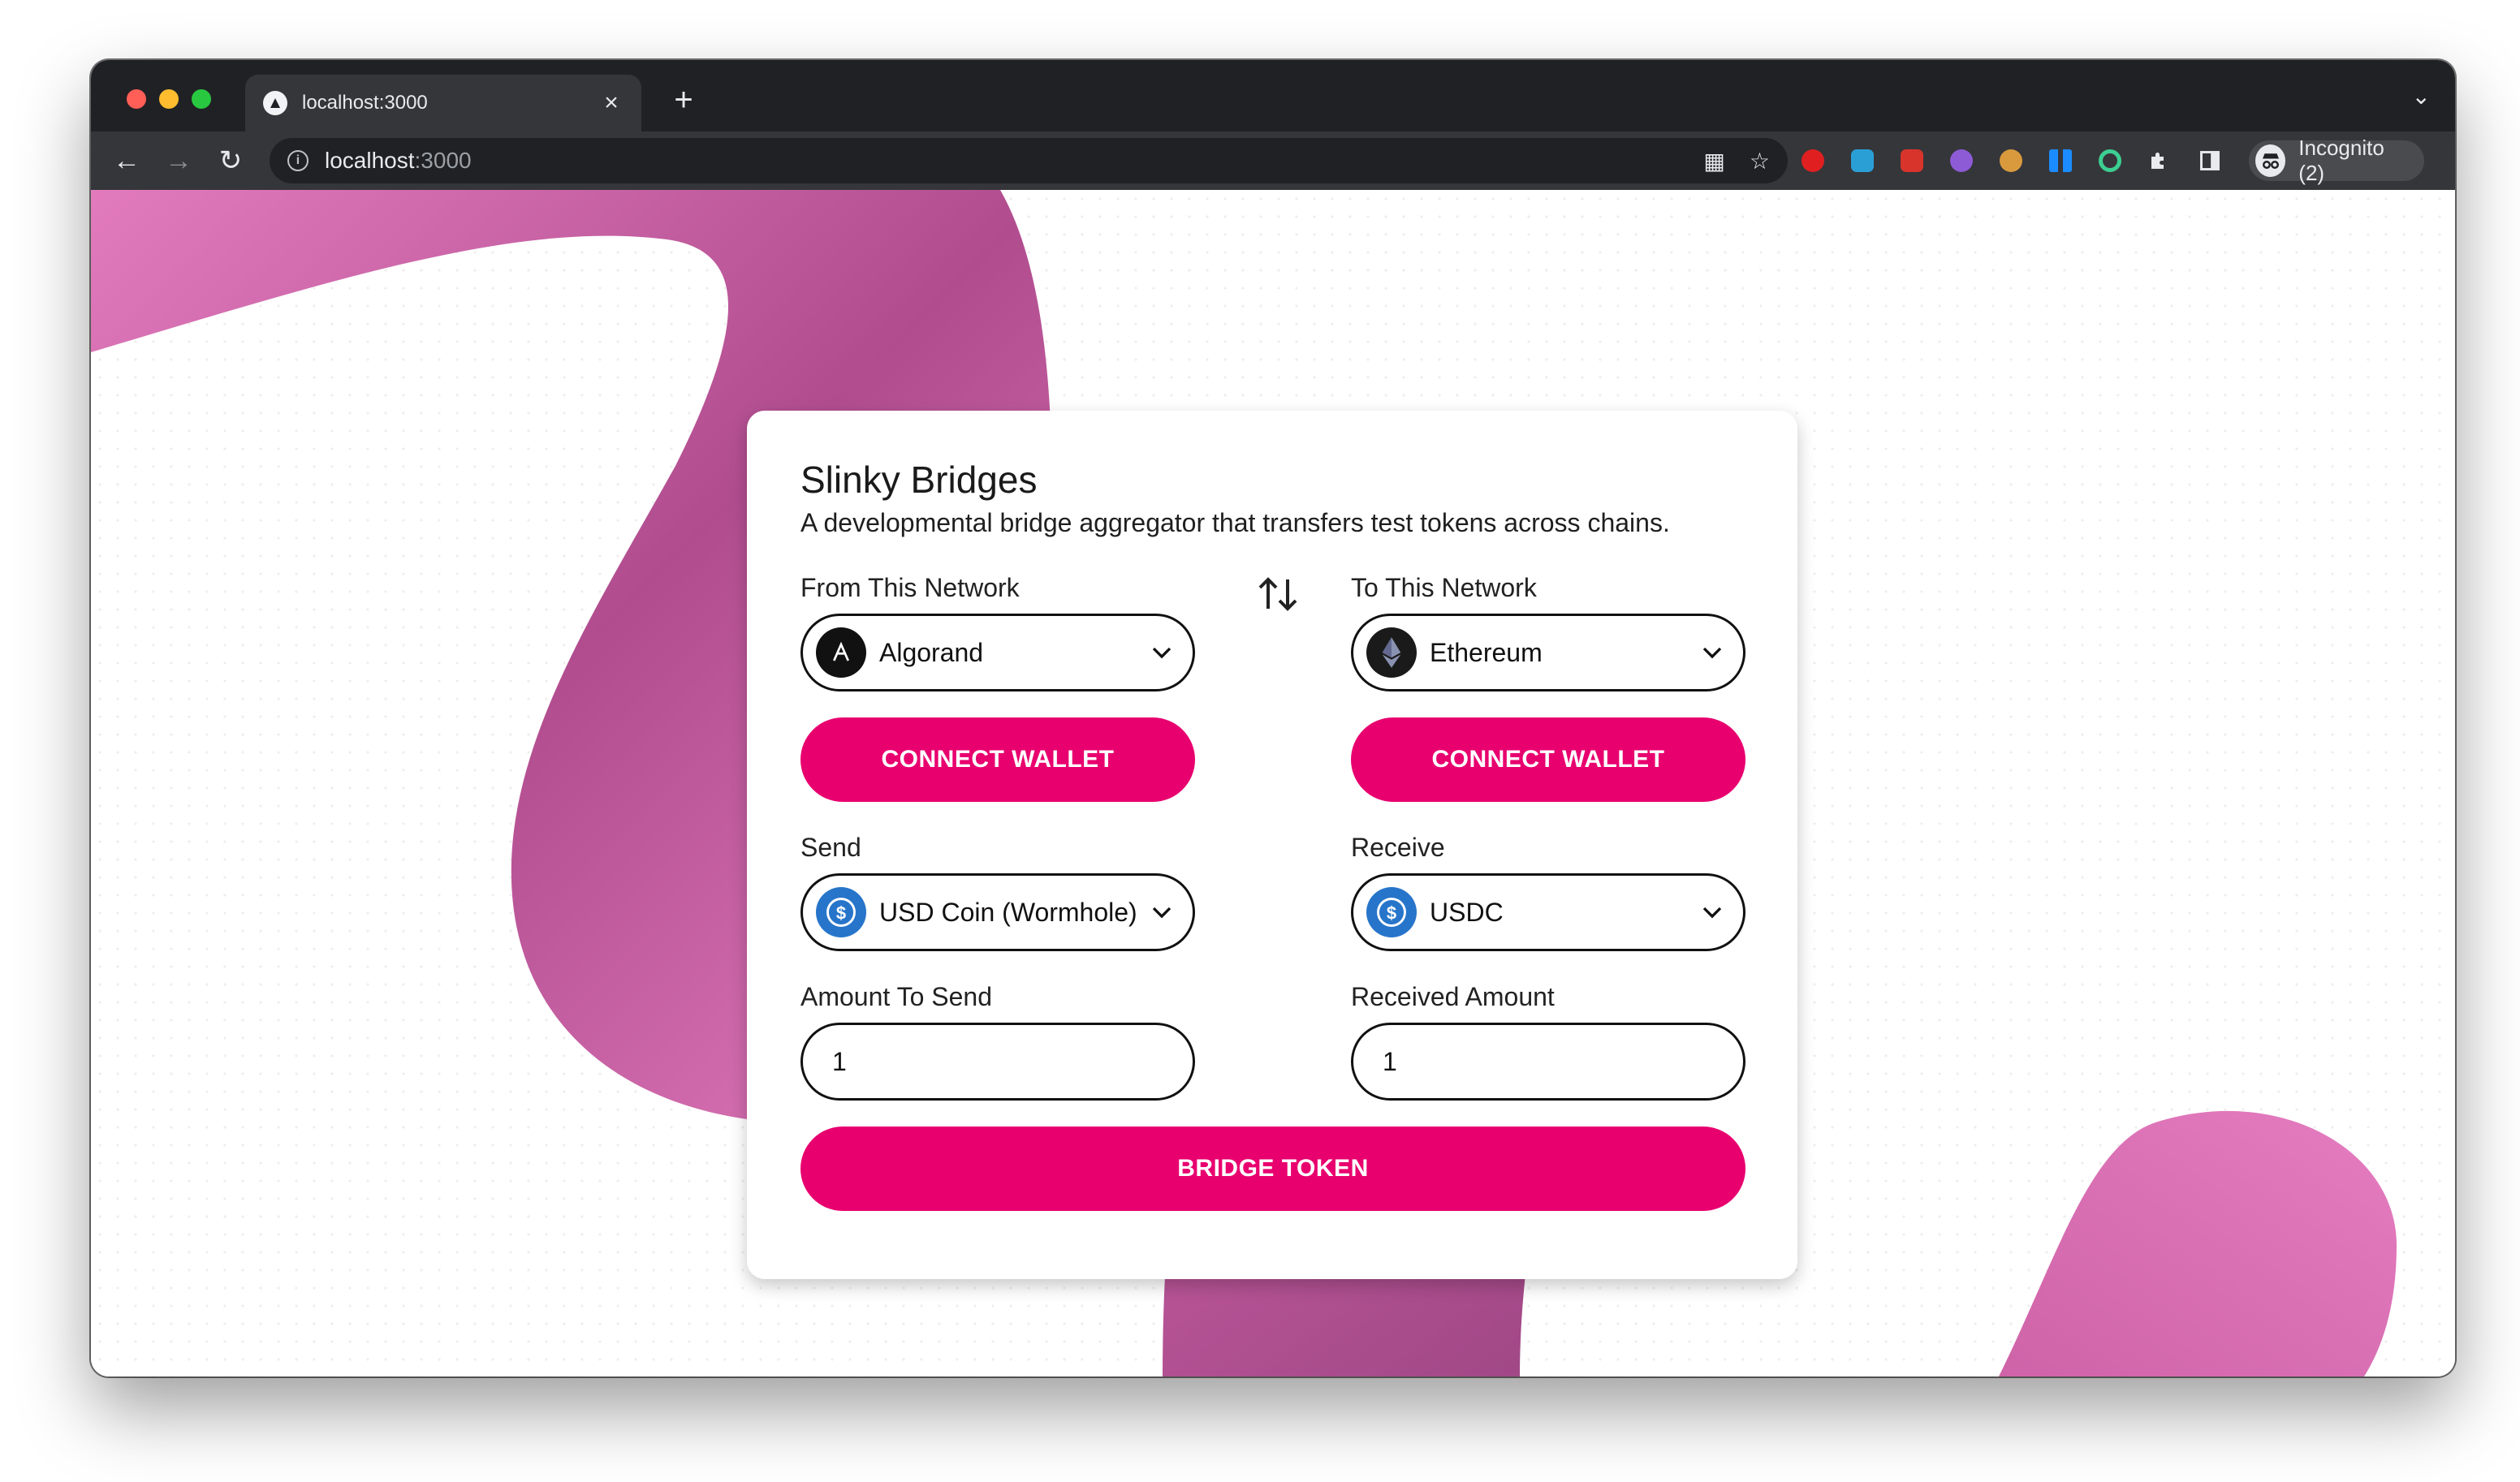  I want to click on back-button: ←, so click(127, 161).